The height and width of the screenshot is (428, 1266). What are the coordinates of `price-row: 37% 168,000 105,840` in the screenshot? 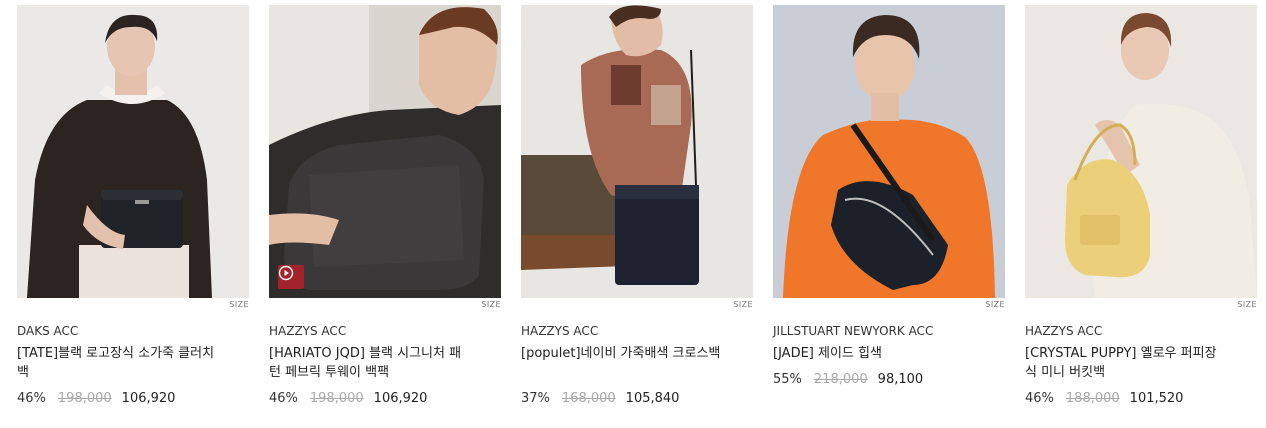 It's located at (600, 398).